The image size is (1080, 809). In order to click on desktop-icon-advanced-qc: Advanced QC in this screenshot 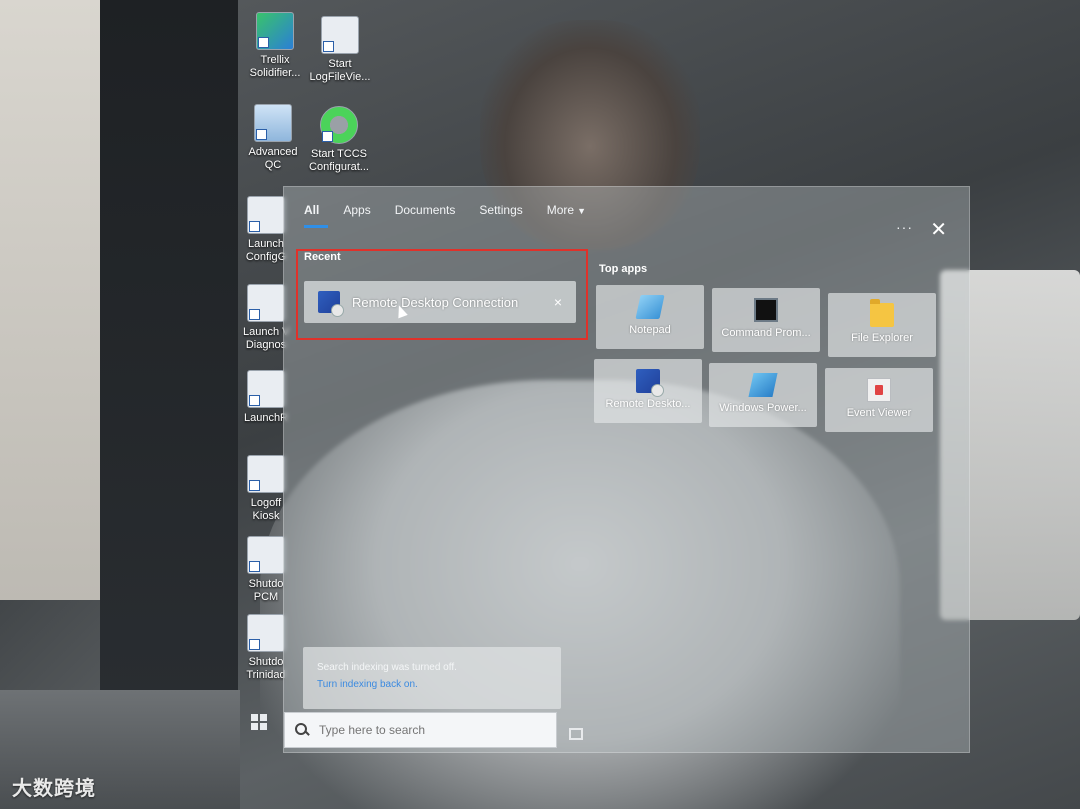, I will do `click(273, 138)`.